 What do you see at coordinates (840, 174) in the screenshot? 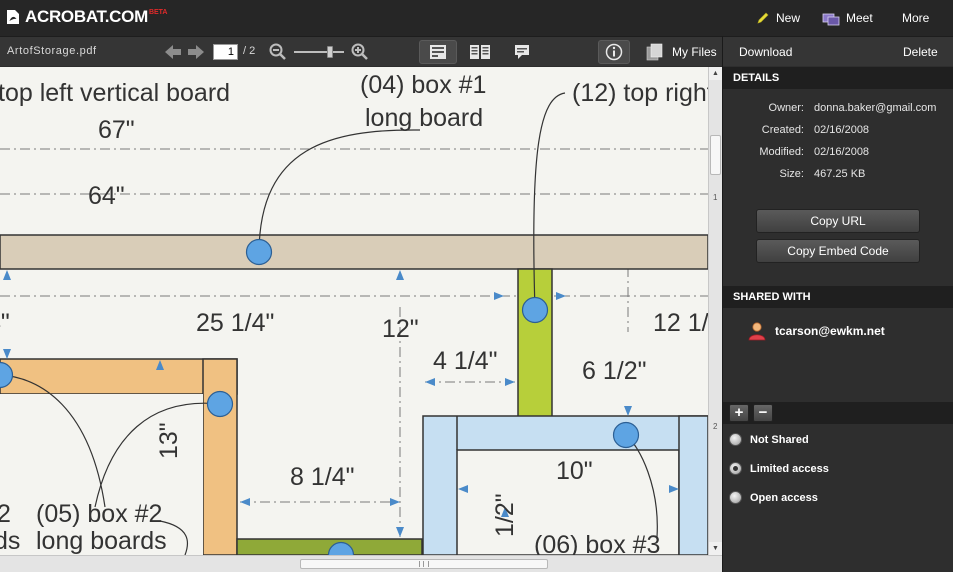
I see `size-value: 467.25 KB` at bounding box center [840, 174].